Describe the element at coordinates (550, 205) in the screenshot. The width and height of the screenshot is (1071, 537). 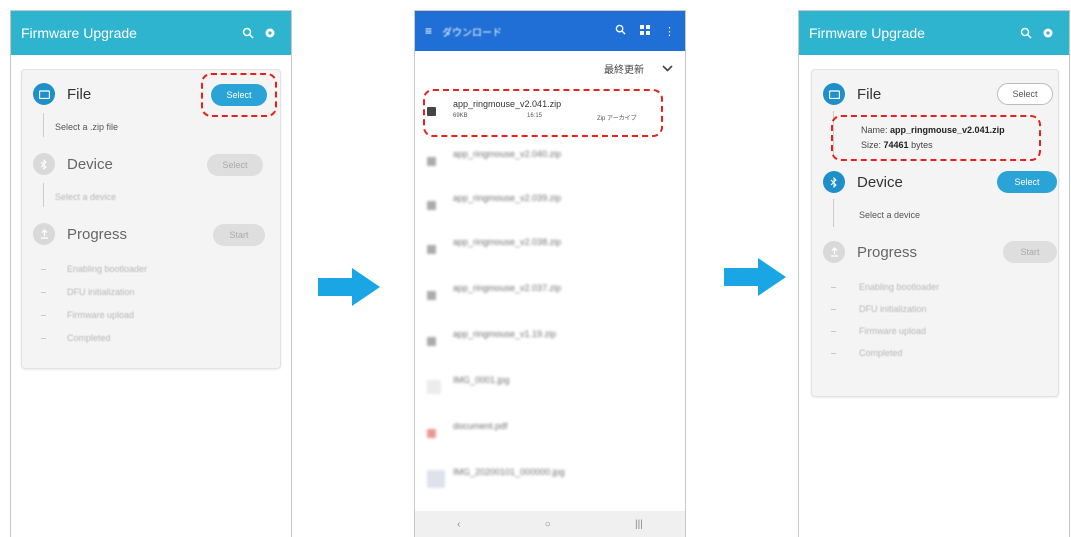
I see `file-item: app_ringmouse_v2.039.zip` at that location.